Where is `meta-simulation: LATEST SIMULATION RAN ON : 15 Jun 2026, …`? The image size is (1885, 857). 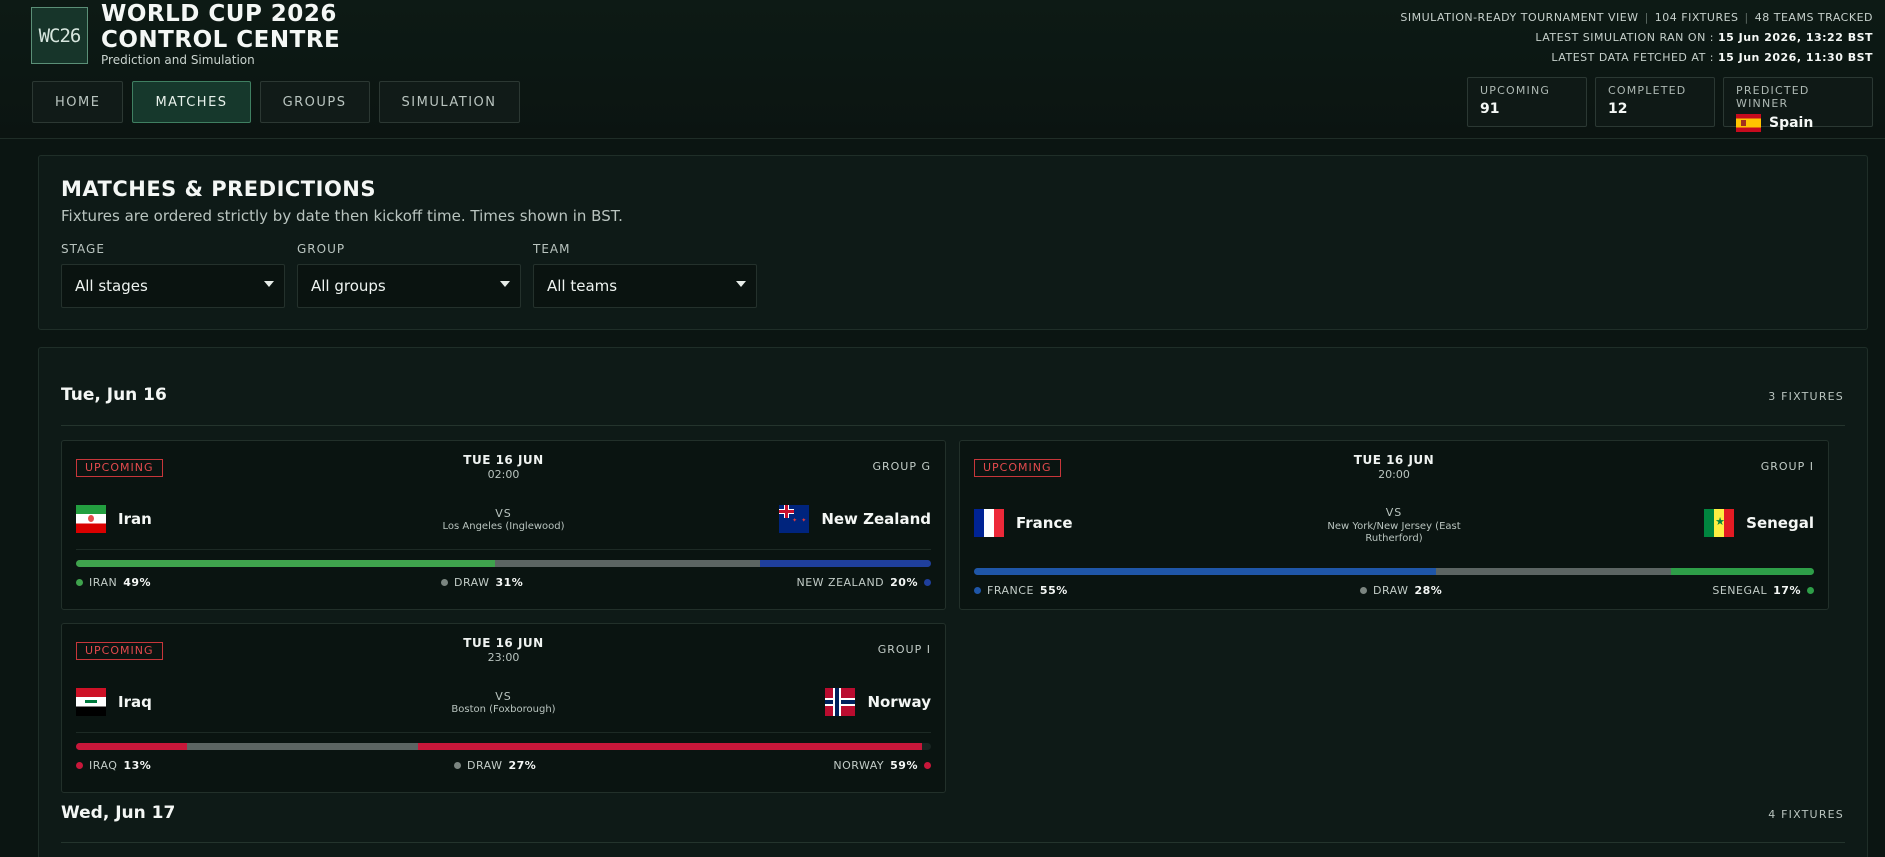
meta-simulation: LATEST SIMULATION RAN ON : 15 Jun 2026, … is located at coordinates (1636, 38).